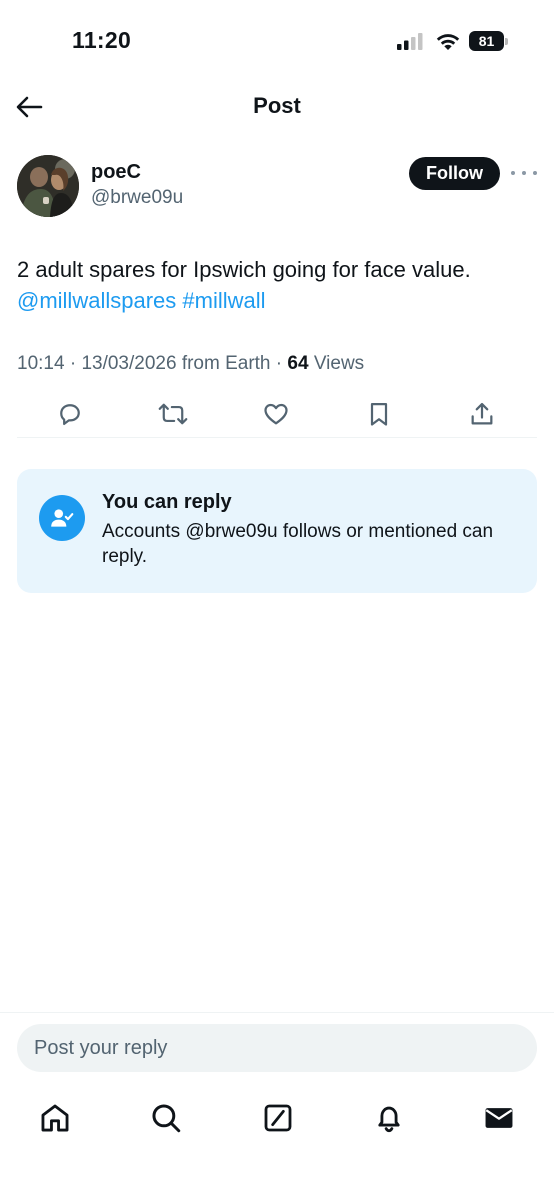 This screenshot has width=554, height=1200. I want to click on share-button, so click(482, 414).